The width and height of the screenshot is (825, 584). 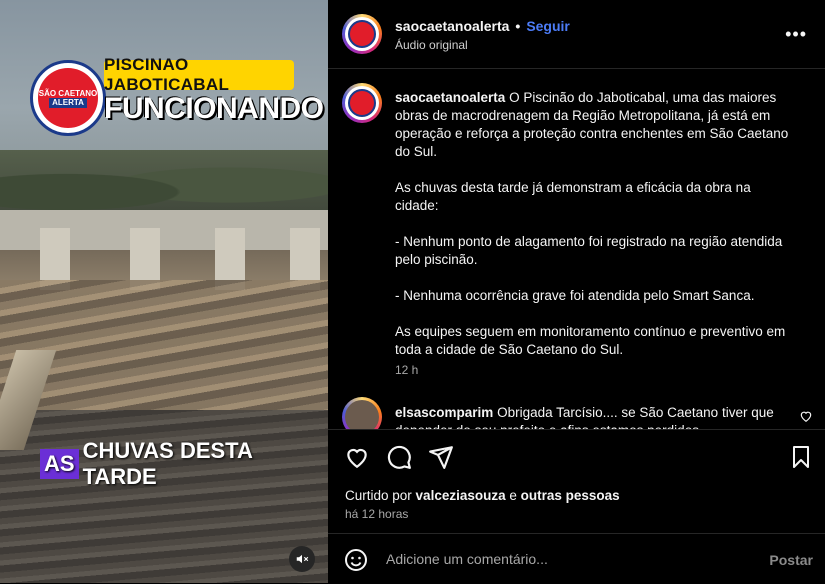 What do you see at coordinates (806, 416) in the screenshot?
I see `comment-like-icon` at bounding box center [806, 416].